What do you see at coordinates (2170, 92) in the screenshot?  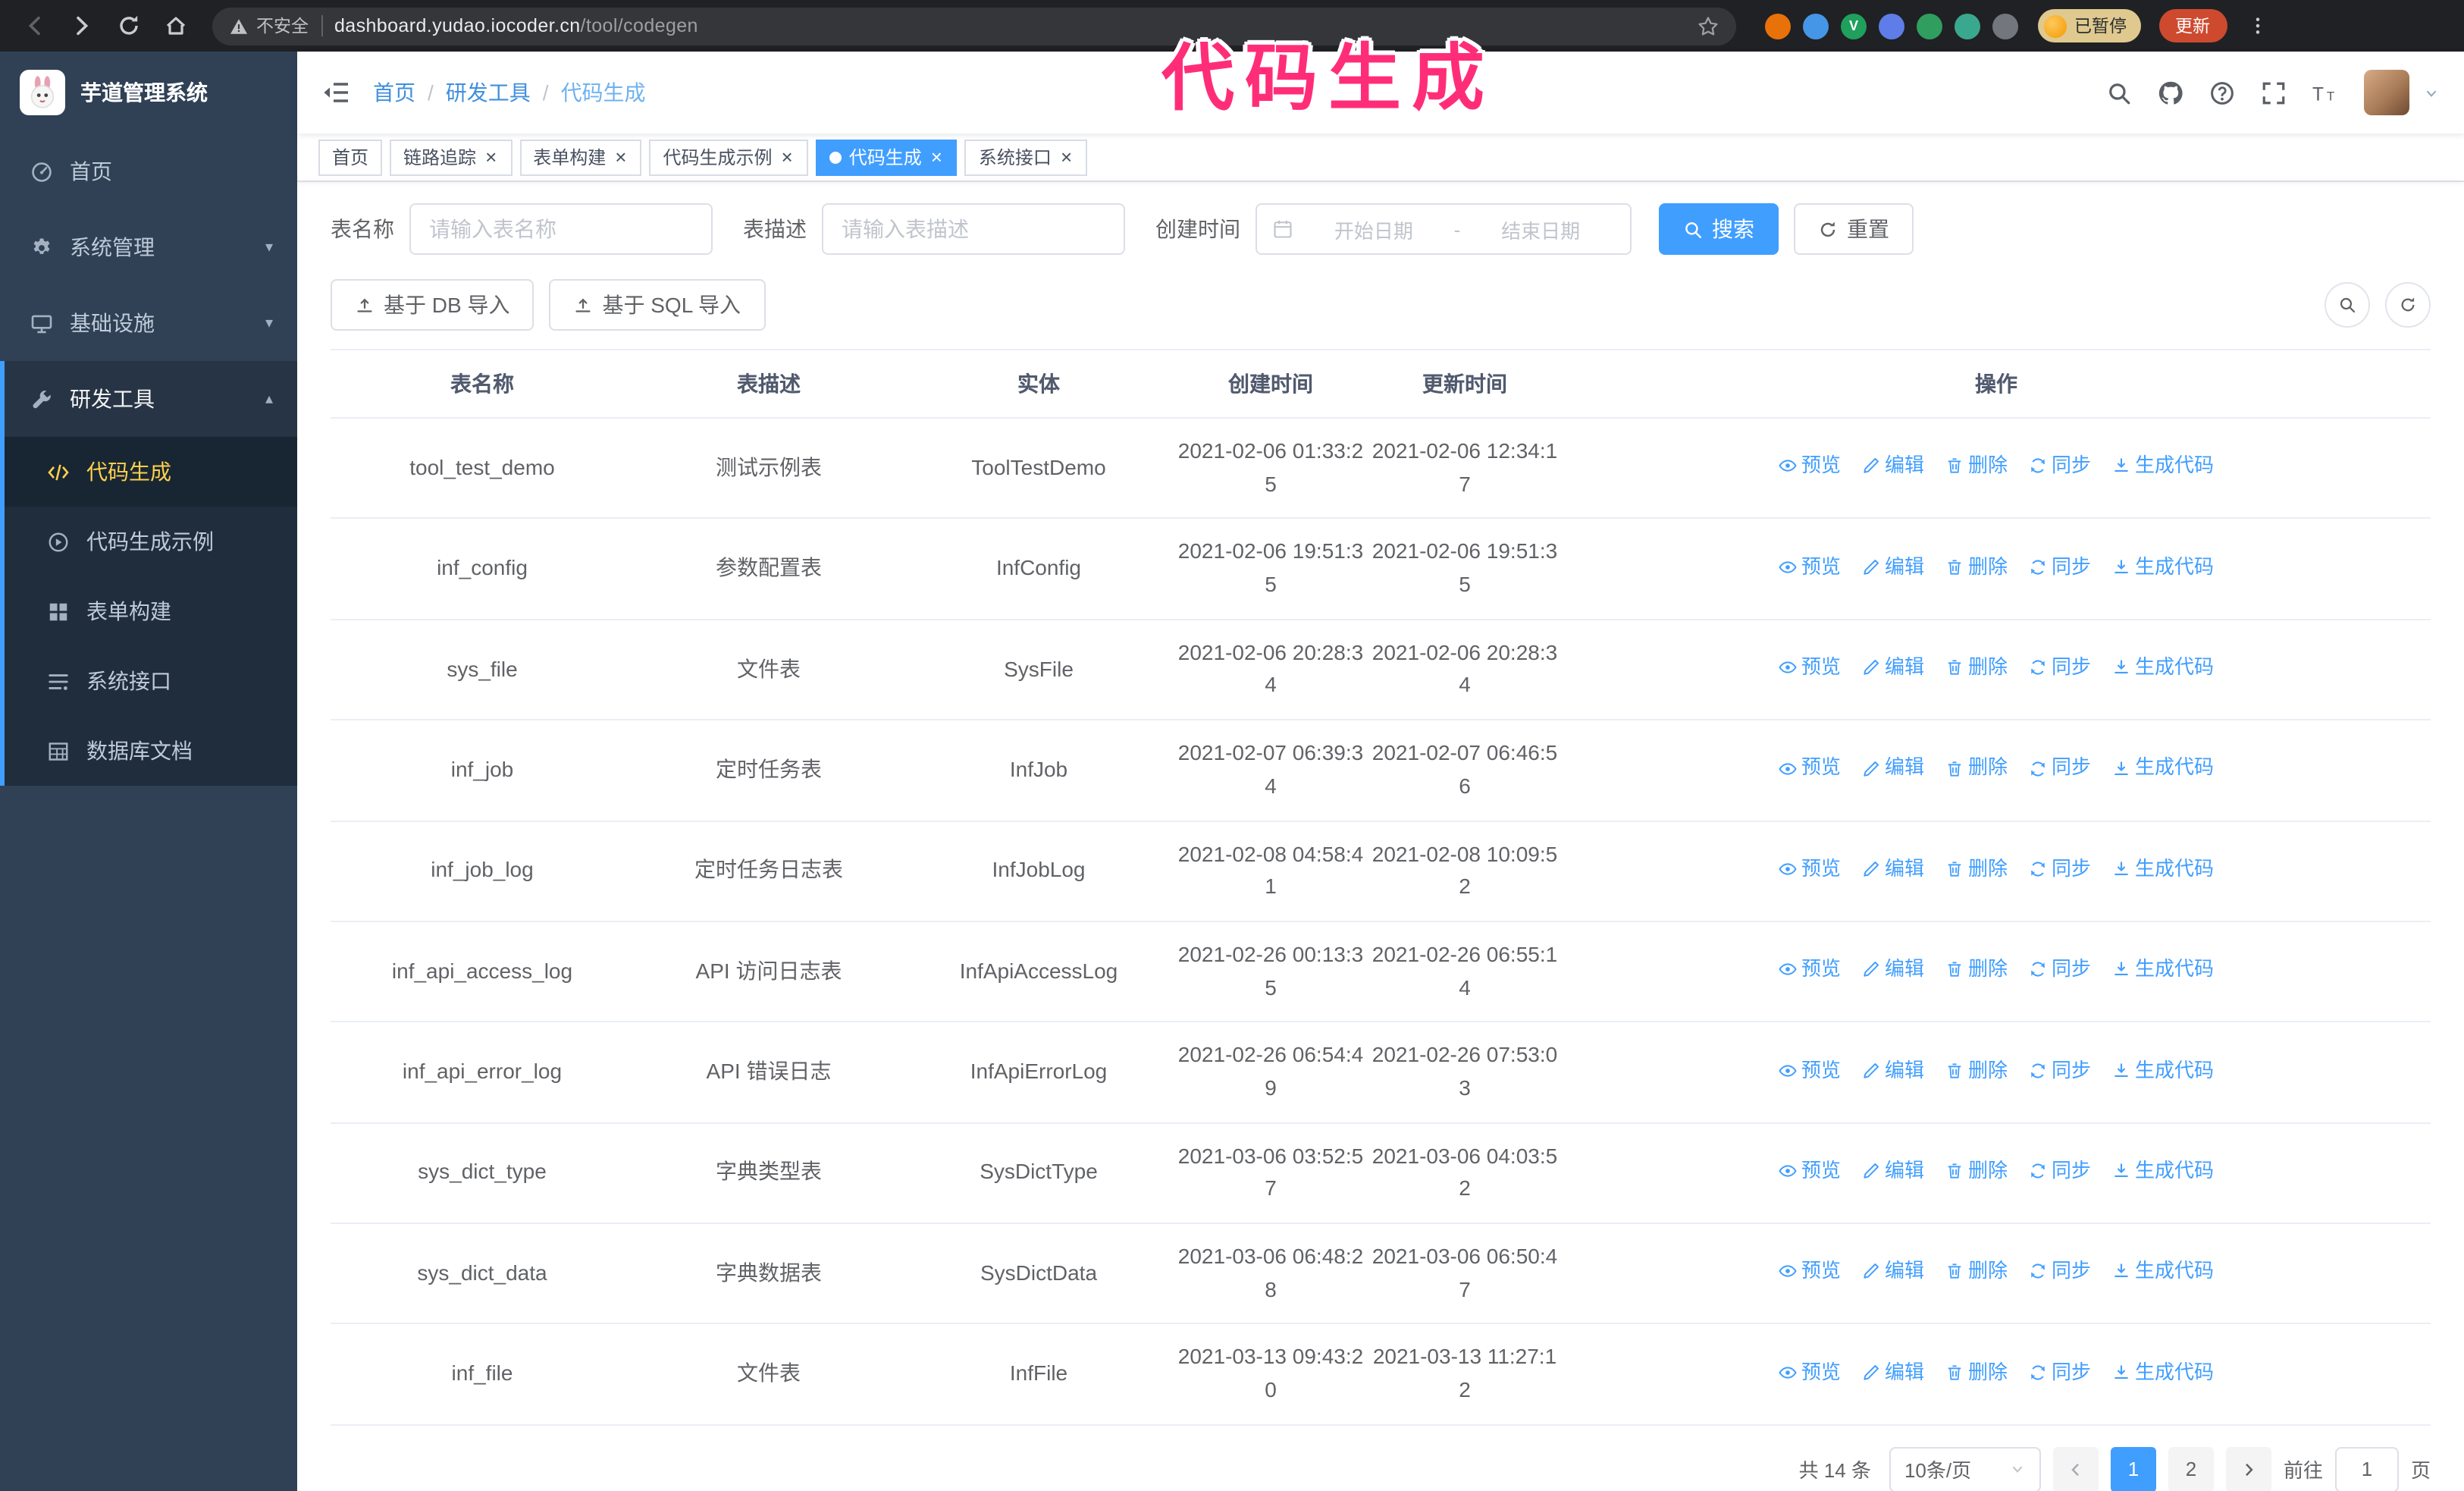 I see `github-icon` at bounding box center [2170, 92].